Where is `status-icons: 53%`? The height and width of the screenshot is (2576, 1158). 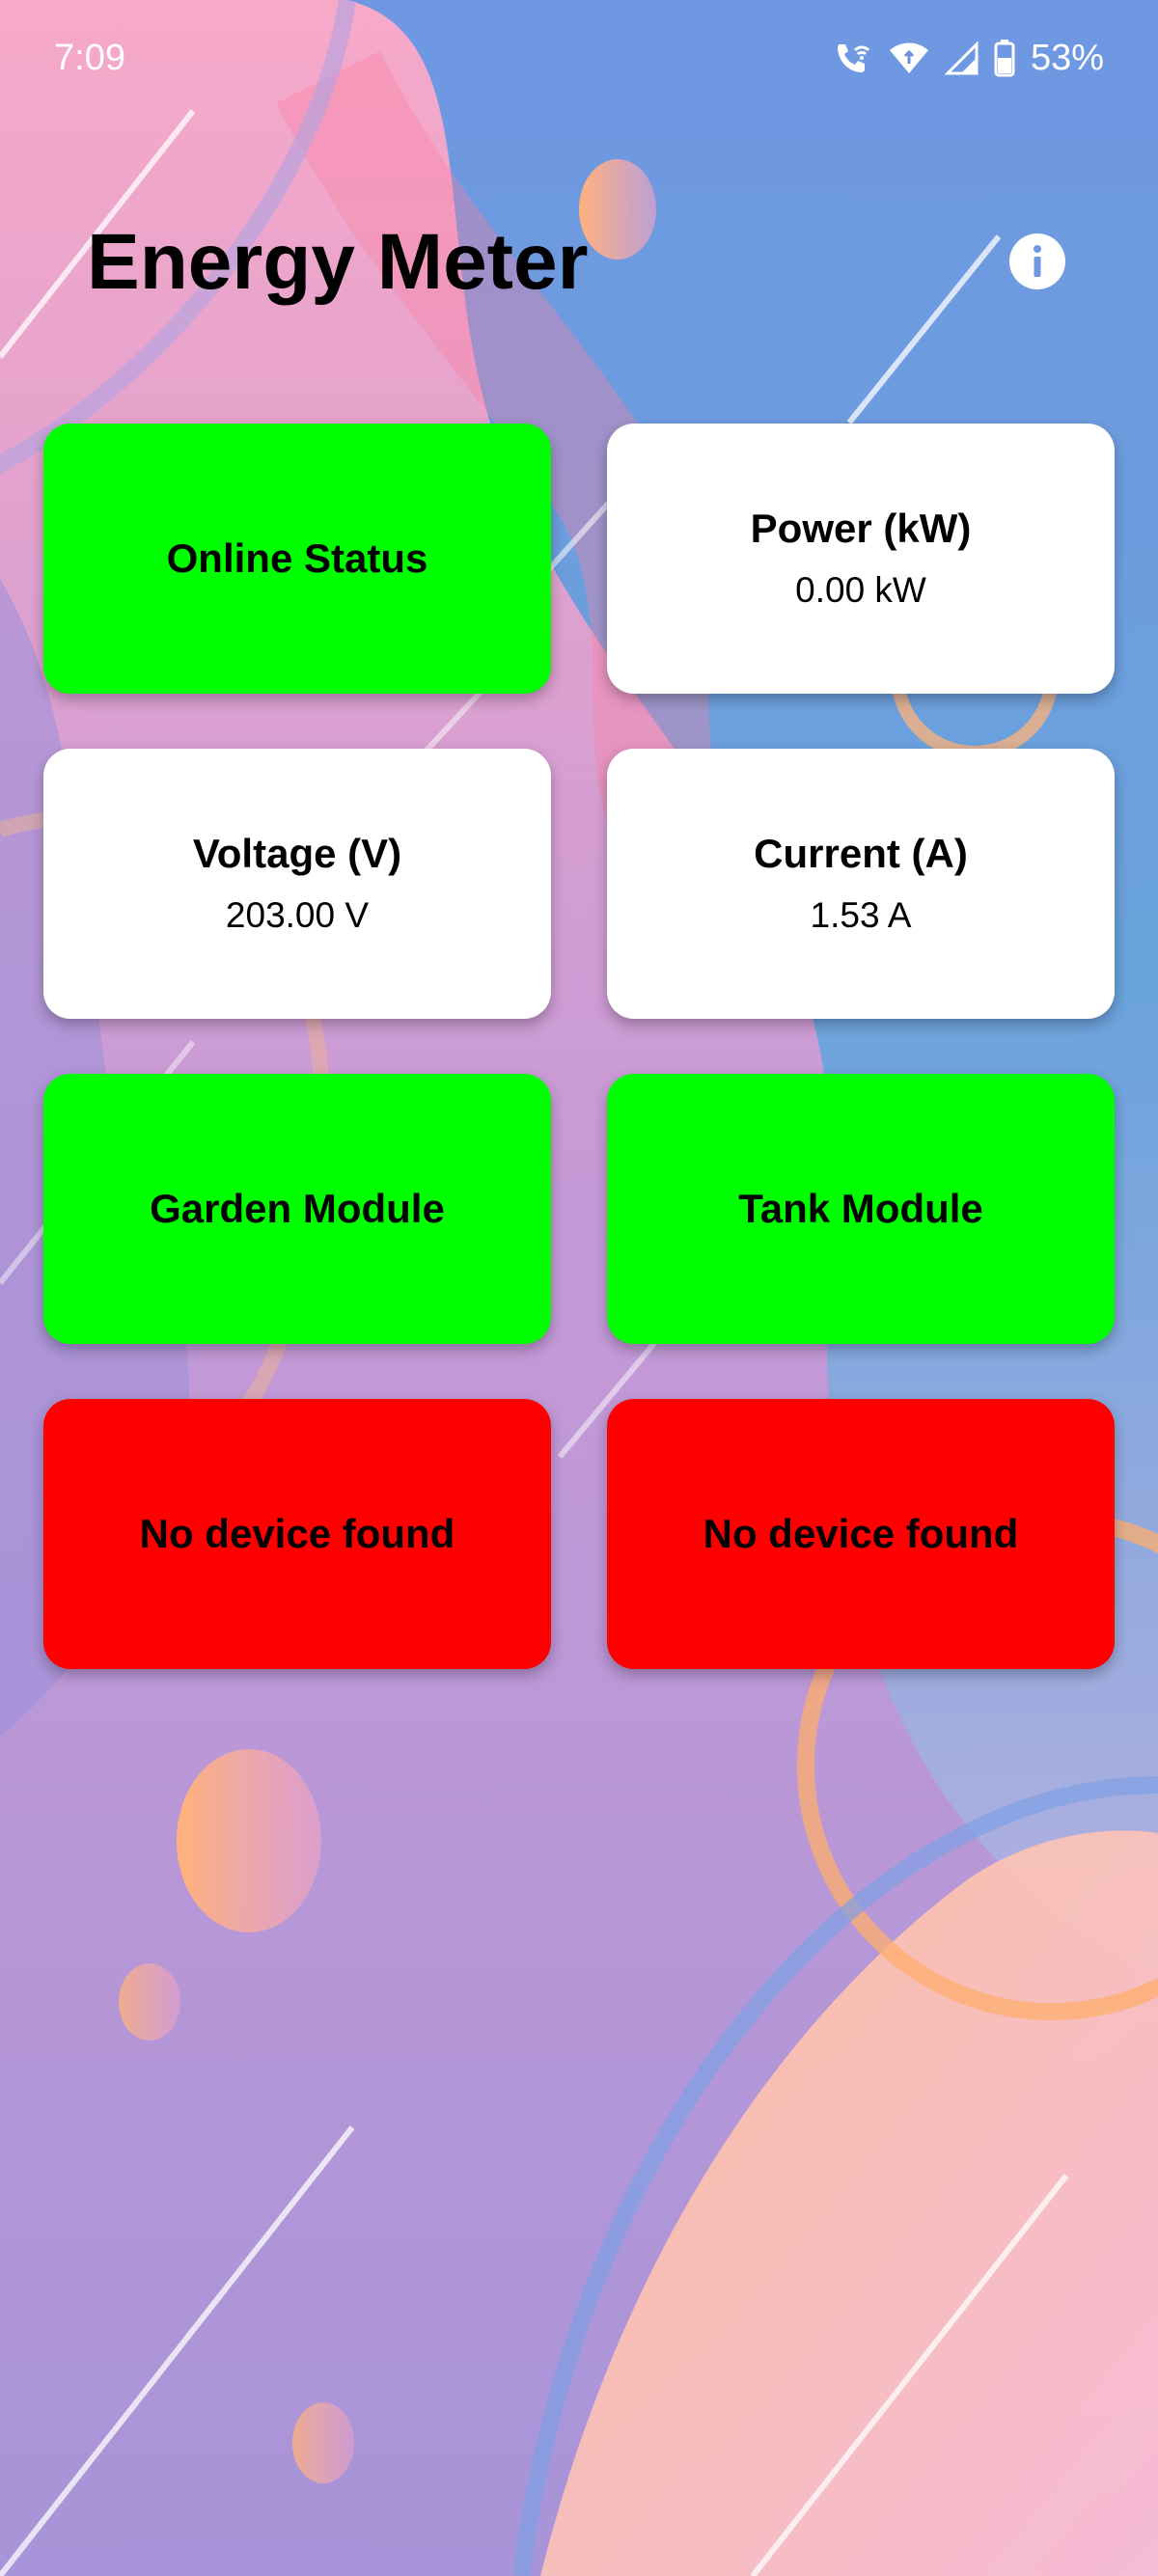
status-icons: 53% is located at coordinates (968, 58).